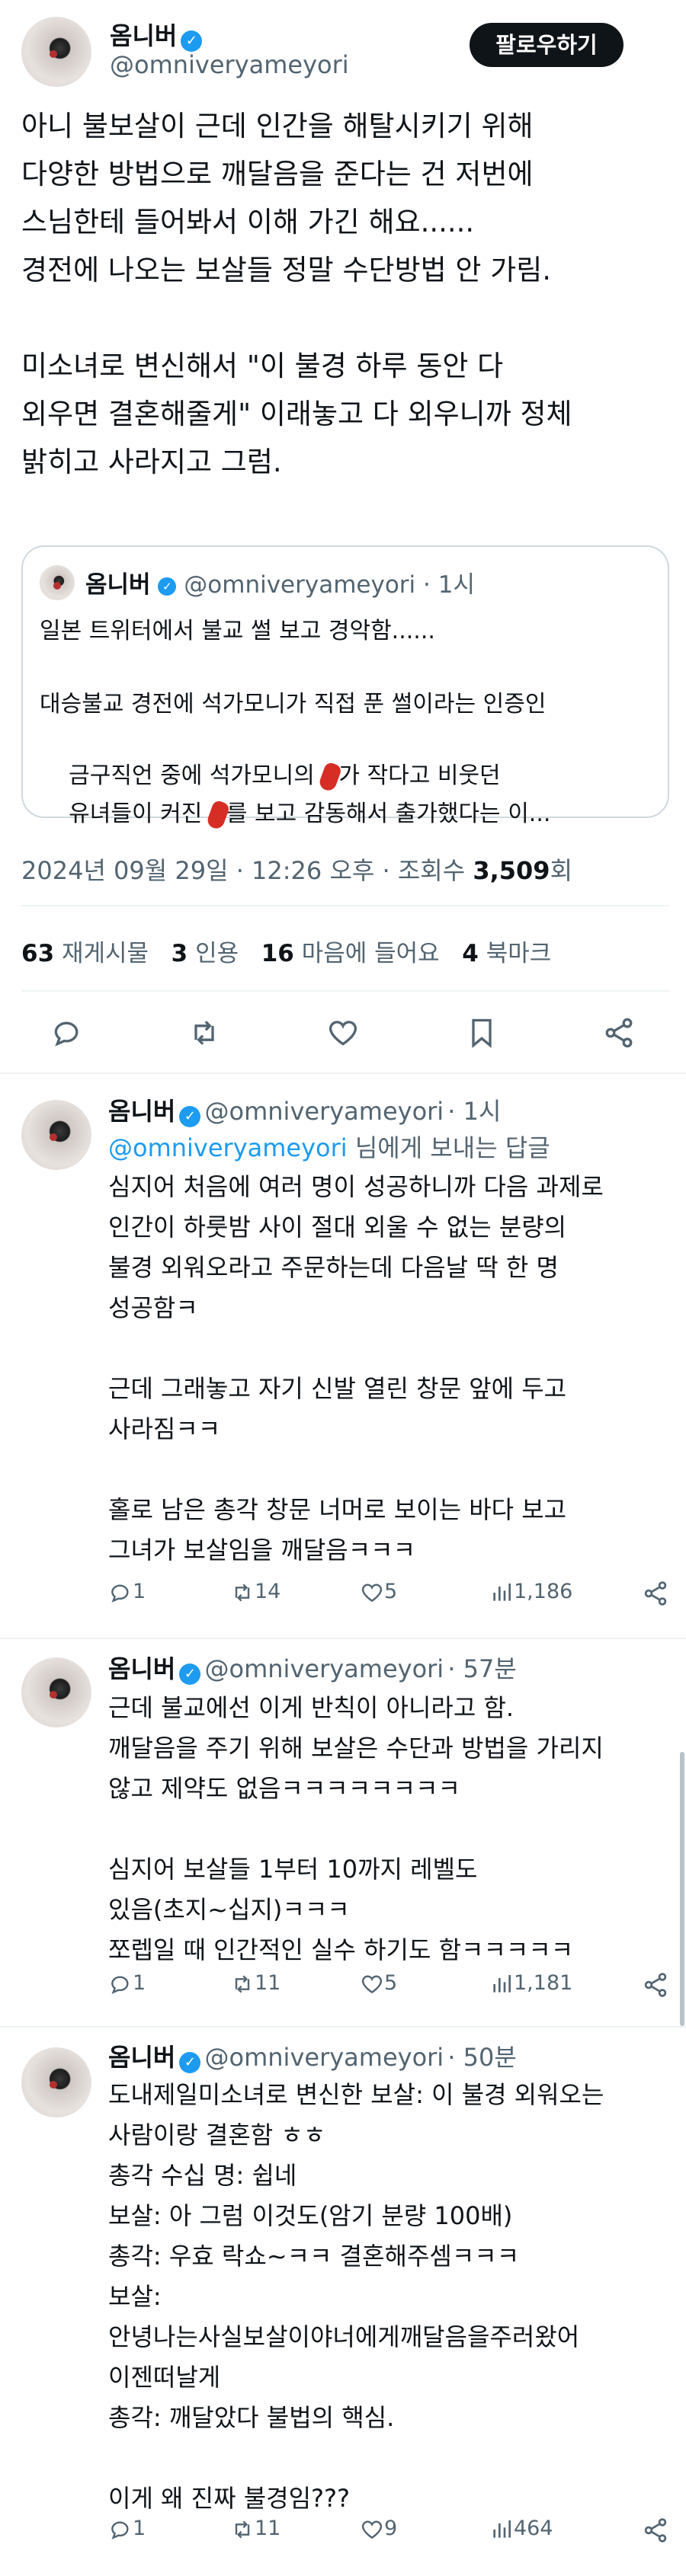 The height and width of the screenshot is (2576, 686). I want to click on timestamp-text: 2024년 09월 29일 · 12:26 오후 · 조회수, so click(247, 870).